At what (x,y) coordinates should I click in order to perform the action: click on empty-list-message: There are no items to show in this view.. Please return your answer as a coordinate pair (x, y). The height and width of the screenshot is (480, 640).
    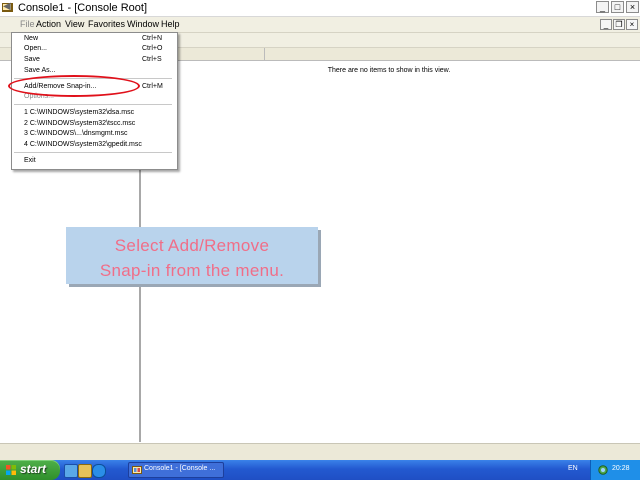
    Looking at the image, I should click on (389, 70).